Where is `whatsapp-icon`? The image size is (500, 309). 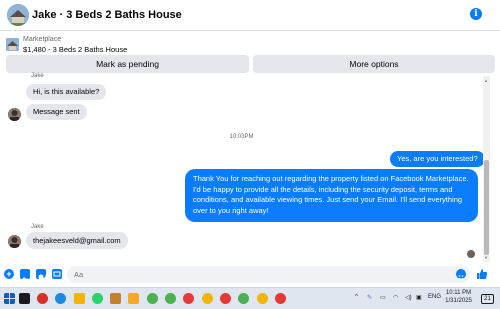 whatsapp-icon is located at coordinates (97, 298).